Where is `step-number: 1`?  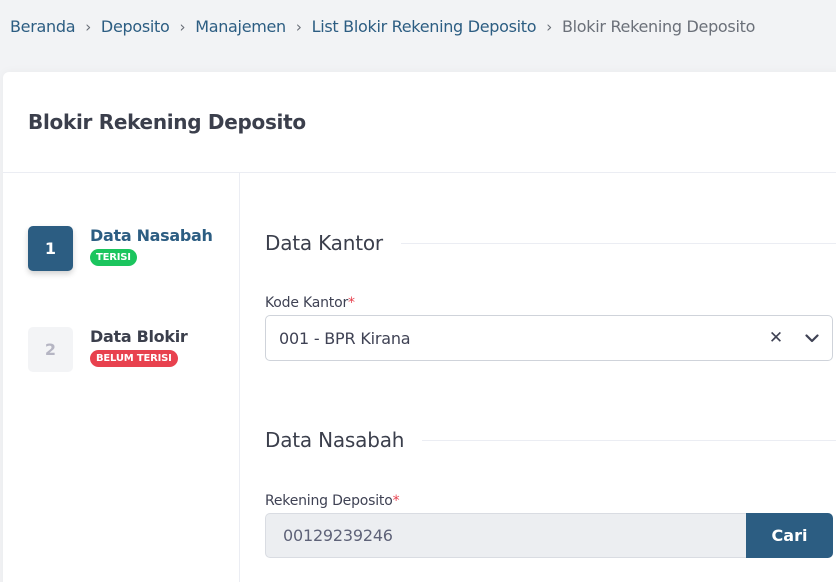 step-number: 1 is located at coordinates (50, 248).